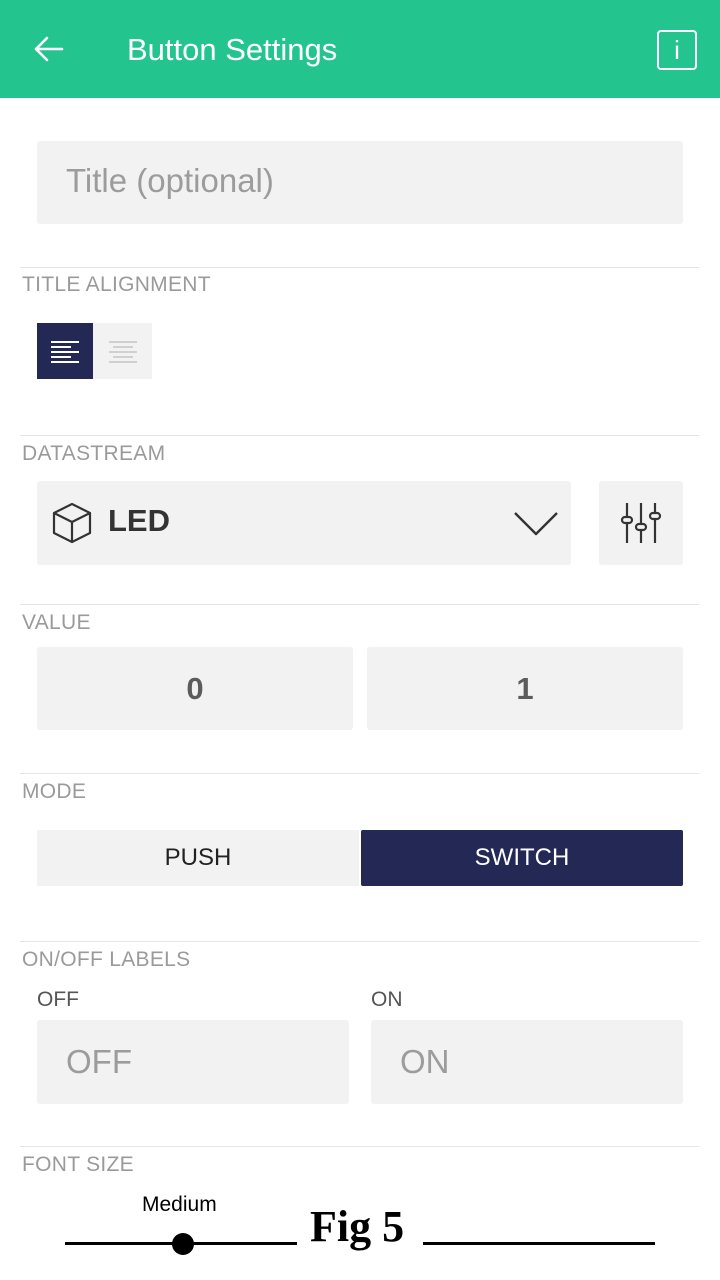 Image resolution: width=720 pixels, height=1280 pixels. Describe the element at coordinates (425, 1061) in the screenshot. I see `on-label-placeholder: ON` at that location.